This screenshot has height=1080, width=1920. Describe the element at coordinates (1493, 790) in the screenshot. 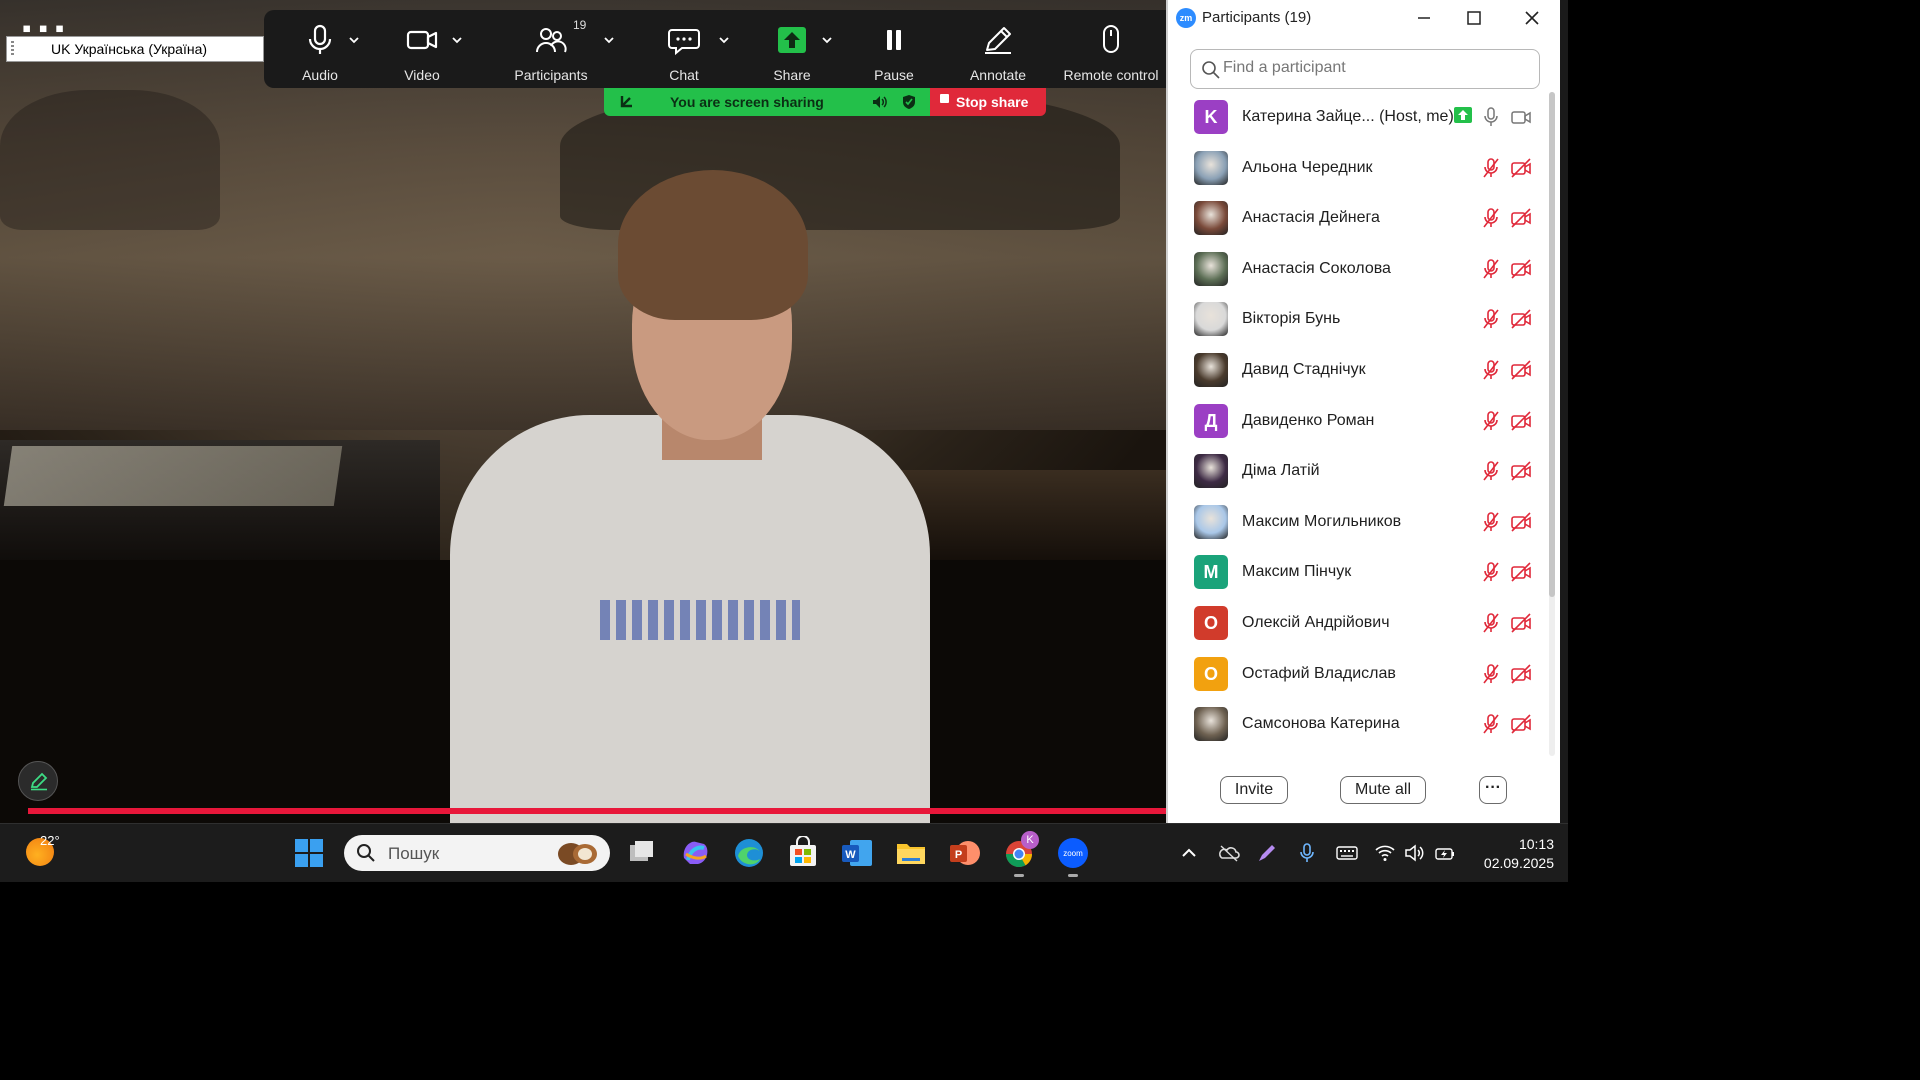

I see `more-options-button: ···` at that location.